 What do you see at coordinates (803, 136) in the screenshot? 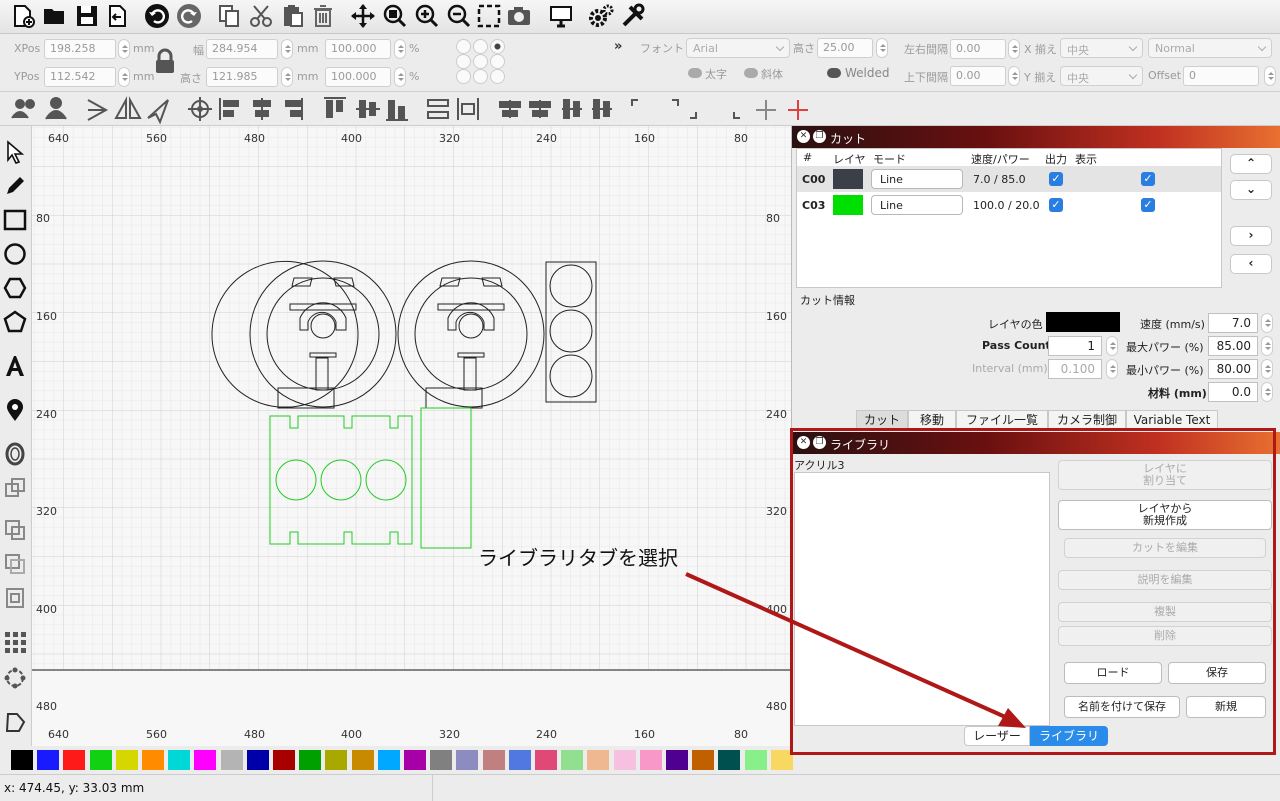
I see `close-icon: ✕` at bounding box center [803, 136].